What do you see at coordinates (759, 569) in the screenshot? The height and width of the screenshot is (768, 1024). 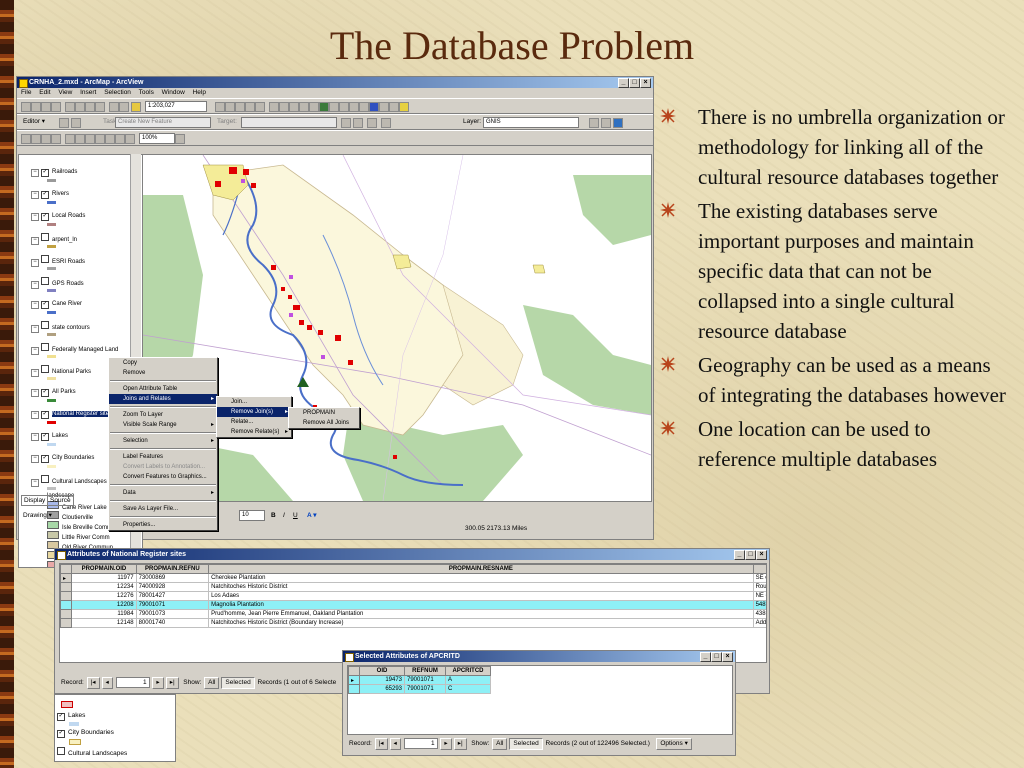 I see `column-header` at bounding box center [759, 569].